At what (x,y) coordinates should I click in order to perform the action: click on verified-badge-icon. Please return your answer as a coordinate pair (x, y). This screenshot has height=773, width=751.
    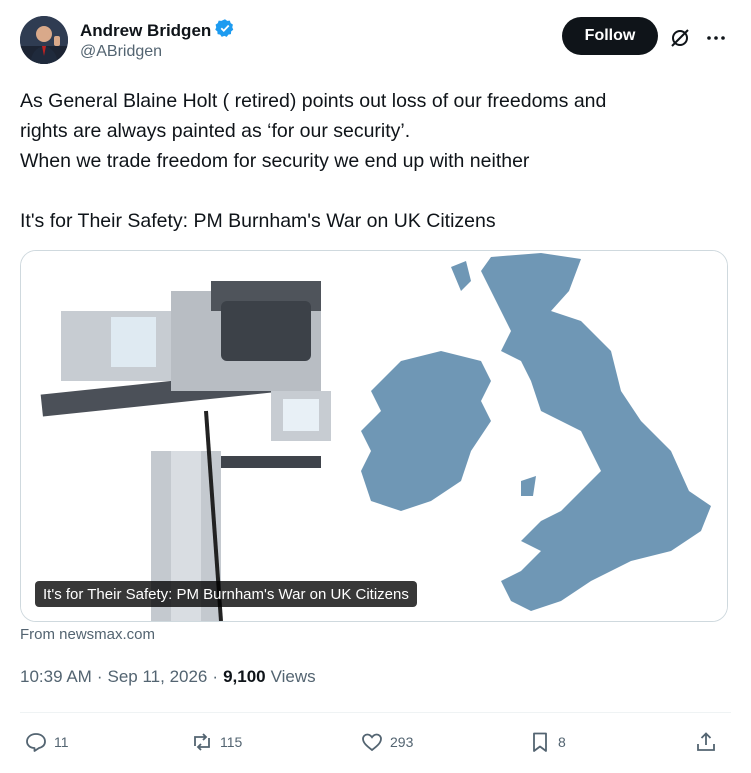
    Looking at the image, I should click on (225, 30).